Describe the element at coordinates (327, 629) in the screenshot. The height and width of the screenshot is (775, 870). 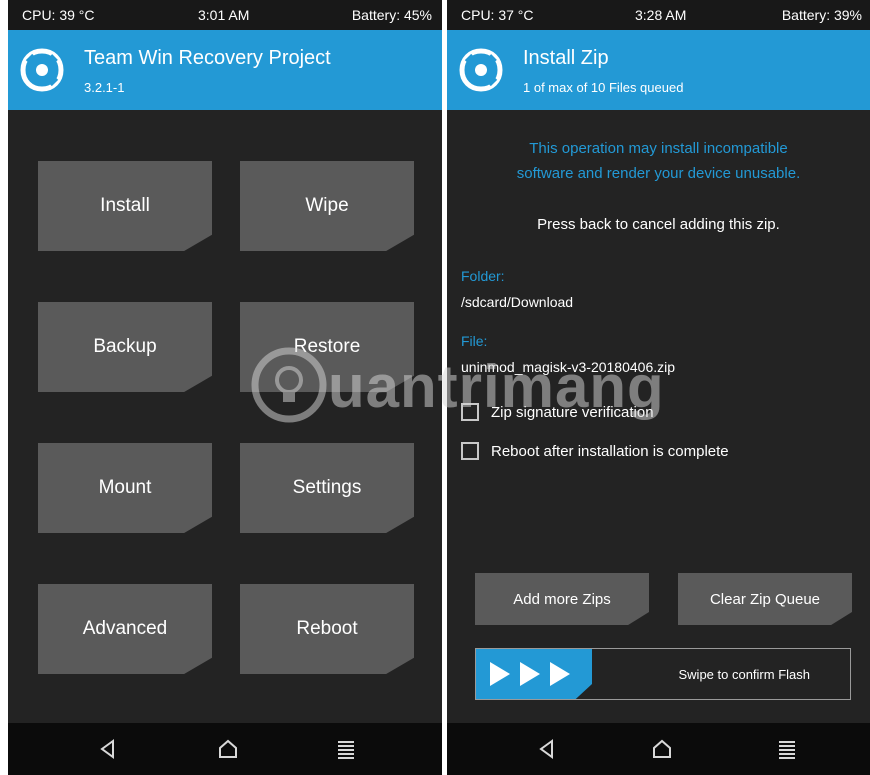
I see `reboot-button: Reboot` at that location.